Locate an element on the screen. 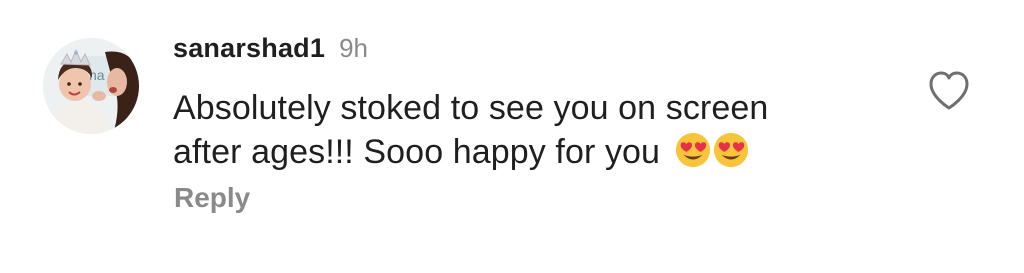  comment-text-line-2: after ages!!! Sooo happy for you is located at coordinates (417, 152).